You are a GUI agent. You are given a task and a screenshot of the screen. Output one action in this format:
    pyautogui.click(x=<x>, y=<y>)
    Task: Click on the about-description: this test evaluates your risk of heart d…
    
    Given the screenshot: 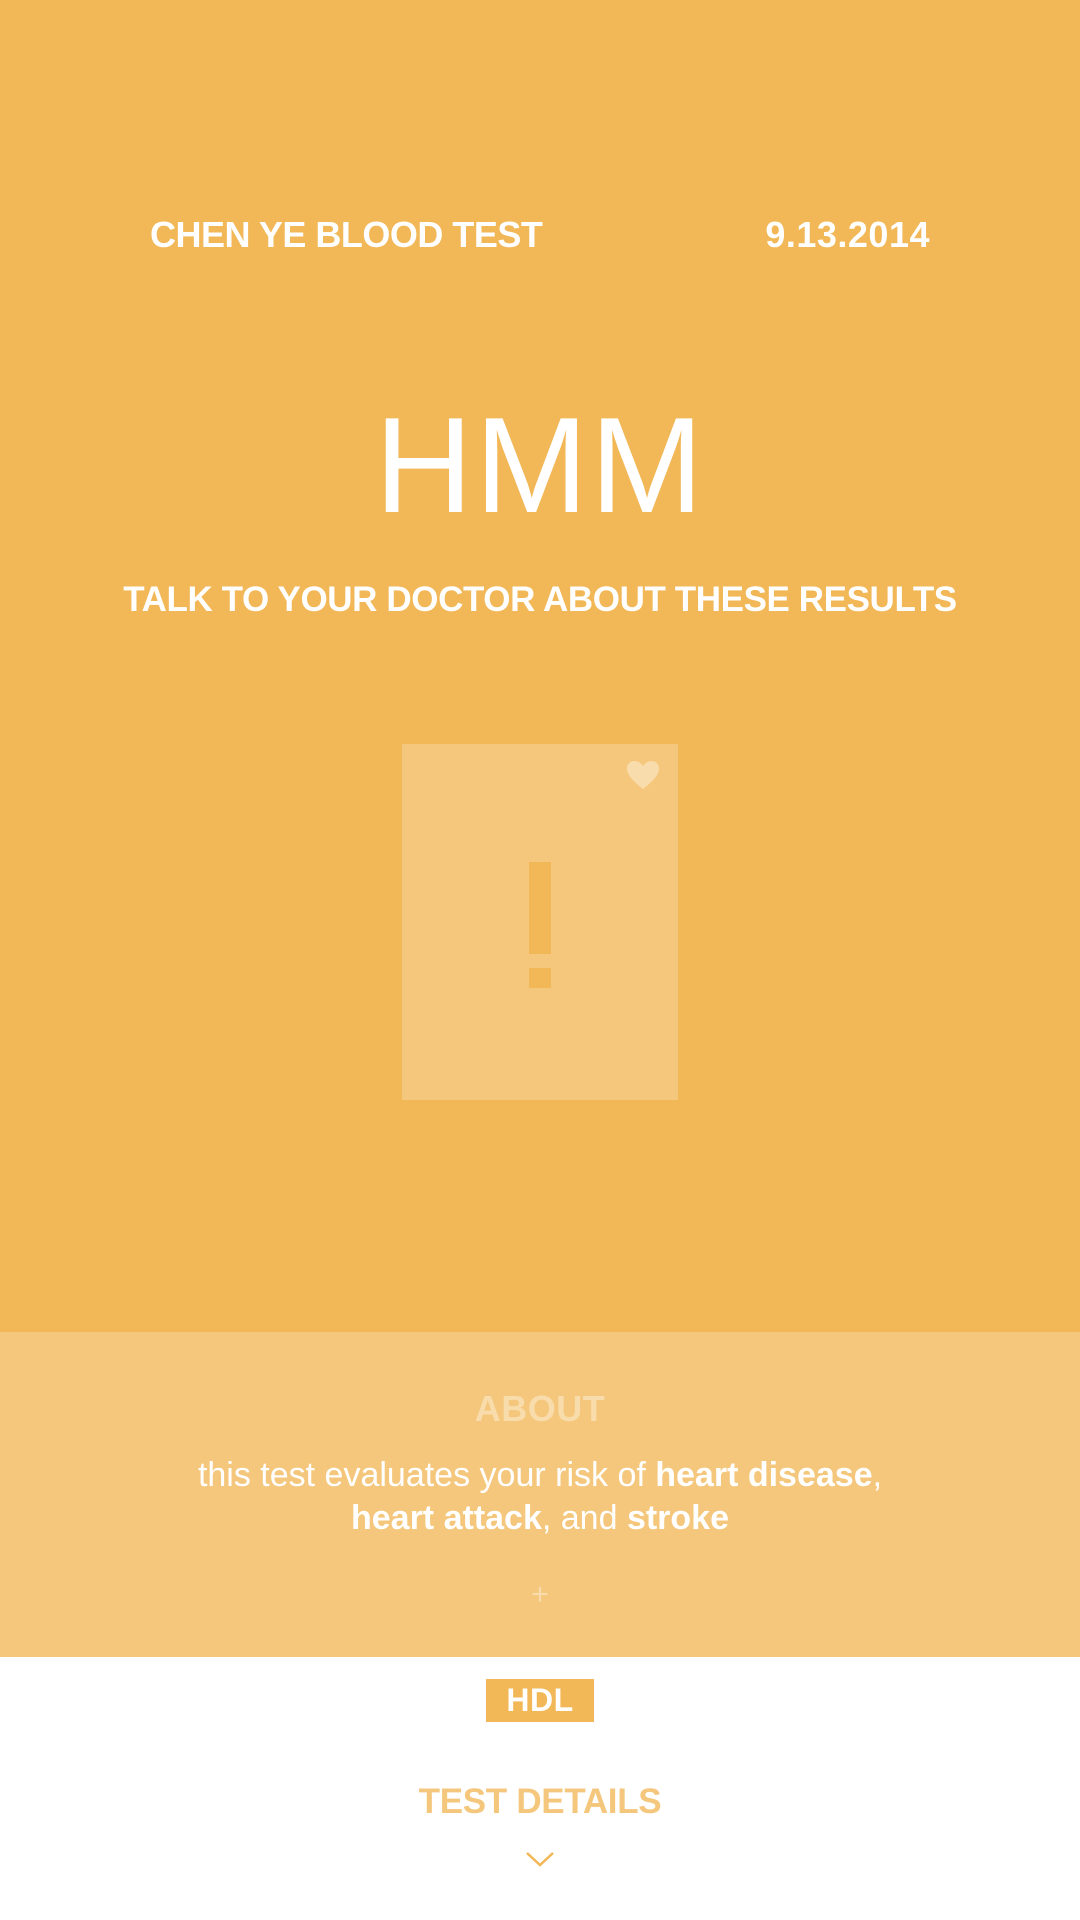 What is the action you would take?
    pyautogui.click(x=540, y=1497)
    